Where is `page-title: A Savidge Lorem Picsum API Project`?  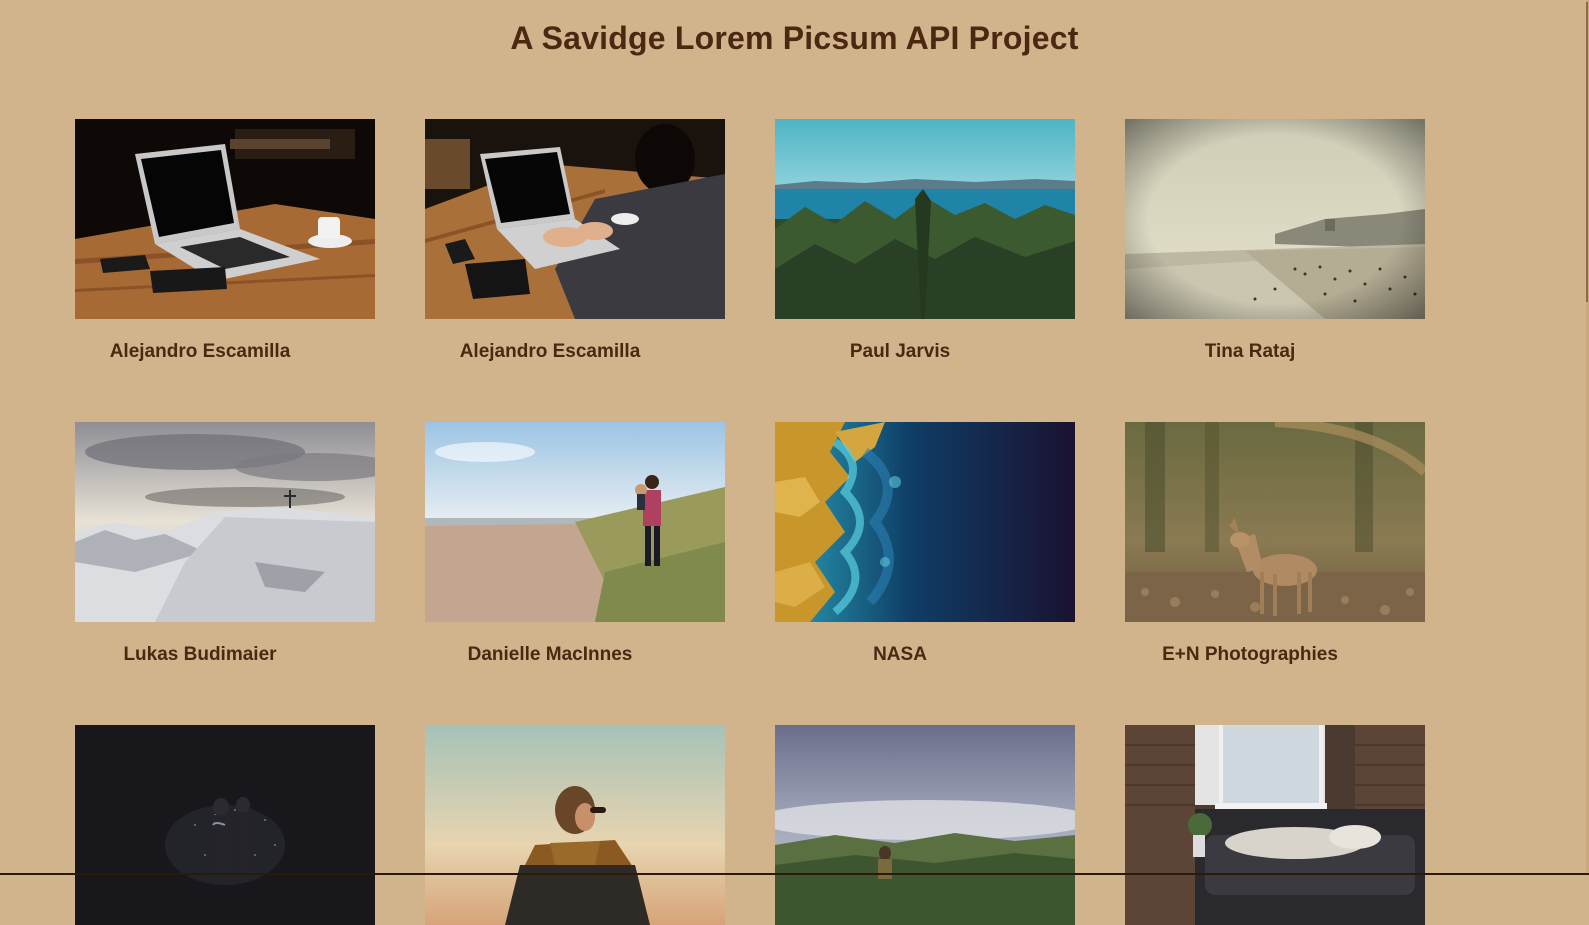 page-title: A Savidge Lorem Picsum API Project is located at coordinates (794, 38).